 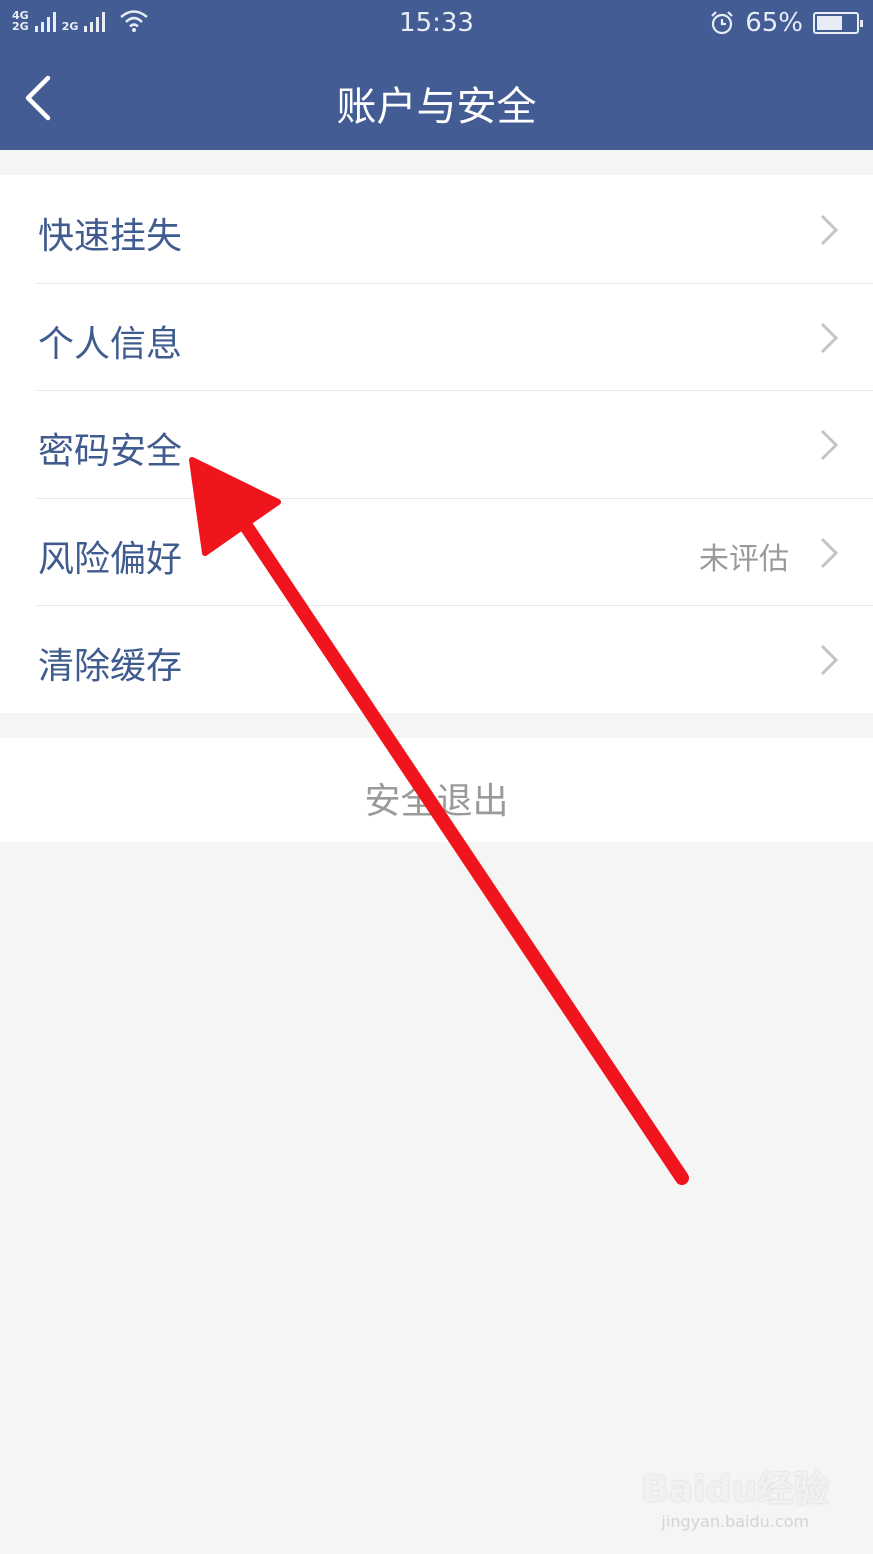 I want to click on menu-item-quick-report-loss: 快速挂失, so click(x=436, y=229).